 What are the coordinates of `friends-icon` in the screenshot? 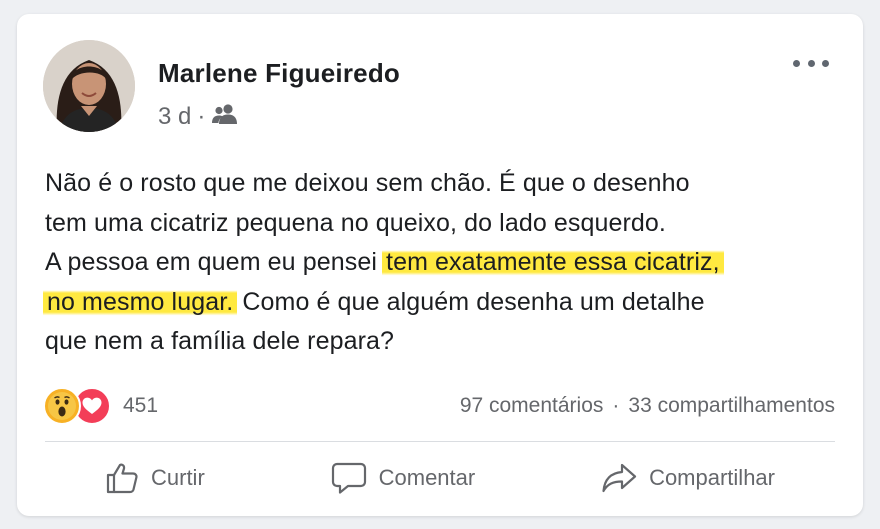 It's located at (225, 117).